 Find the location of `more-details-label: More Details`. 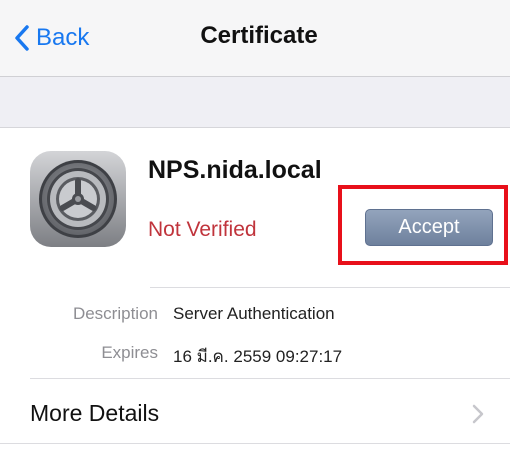

more-details-label: More Details is located at coordinates (95, 413).